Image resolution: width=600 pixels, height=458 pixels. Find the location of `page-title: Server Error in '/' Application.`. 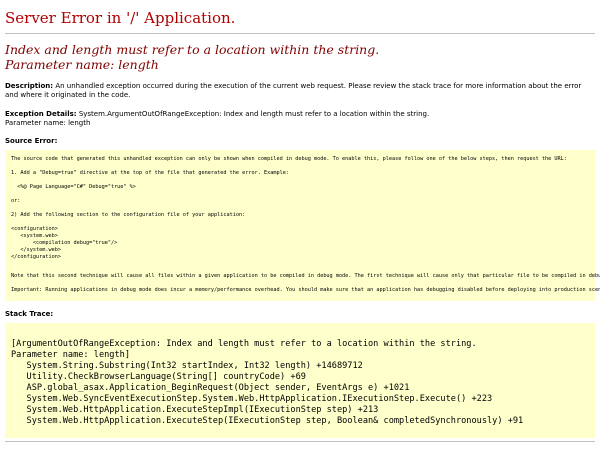

page-title: Server Error in '/' Application. is located at coordinates (120, 18).